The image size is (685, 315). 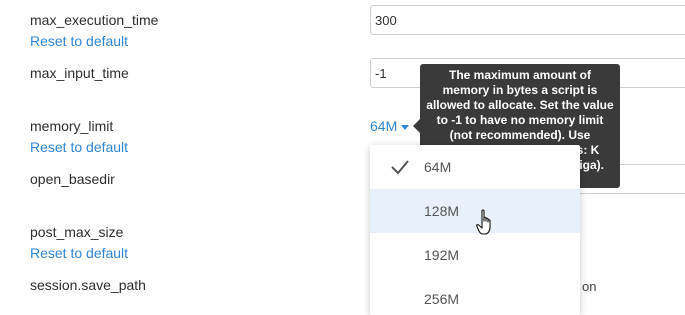 What do you see at coordinates (72, 179) in the screenshot?
I see `open-basedir-label: open_basedir` at bounding box center [72, 179].